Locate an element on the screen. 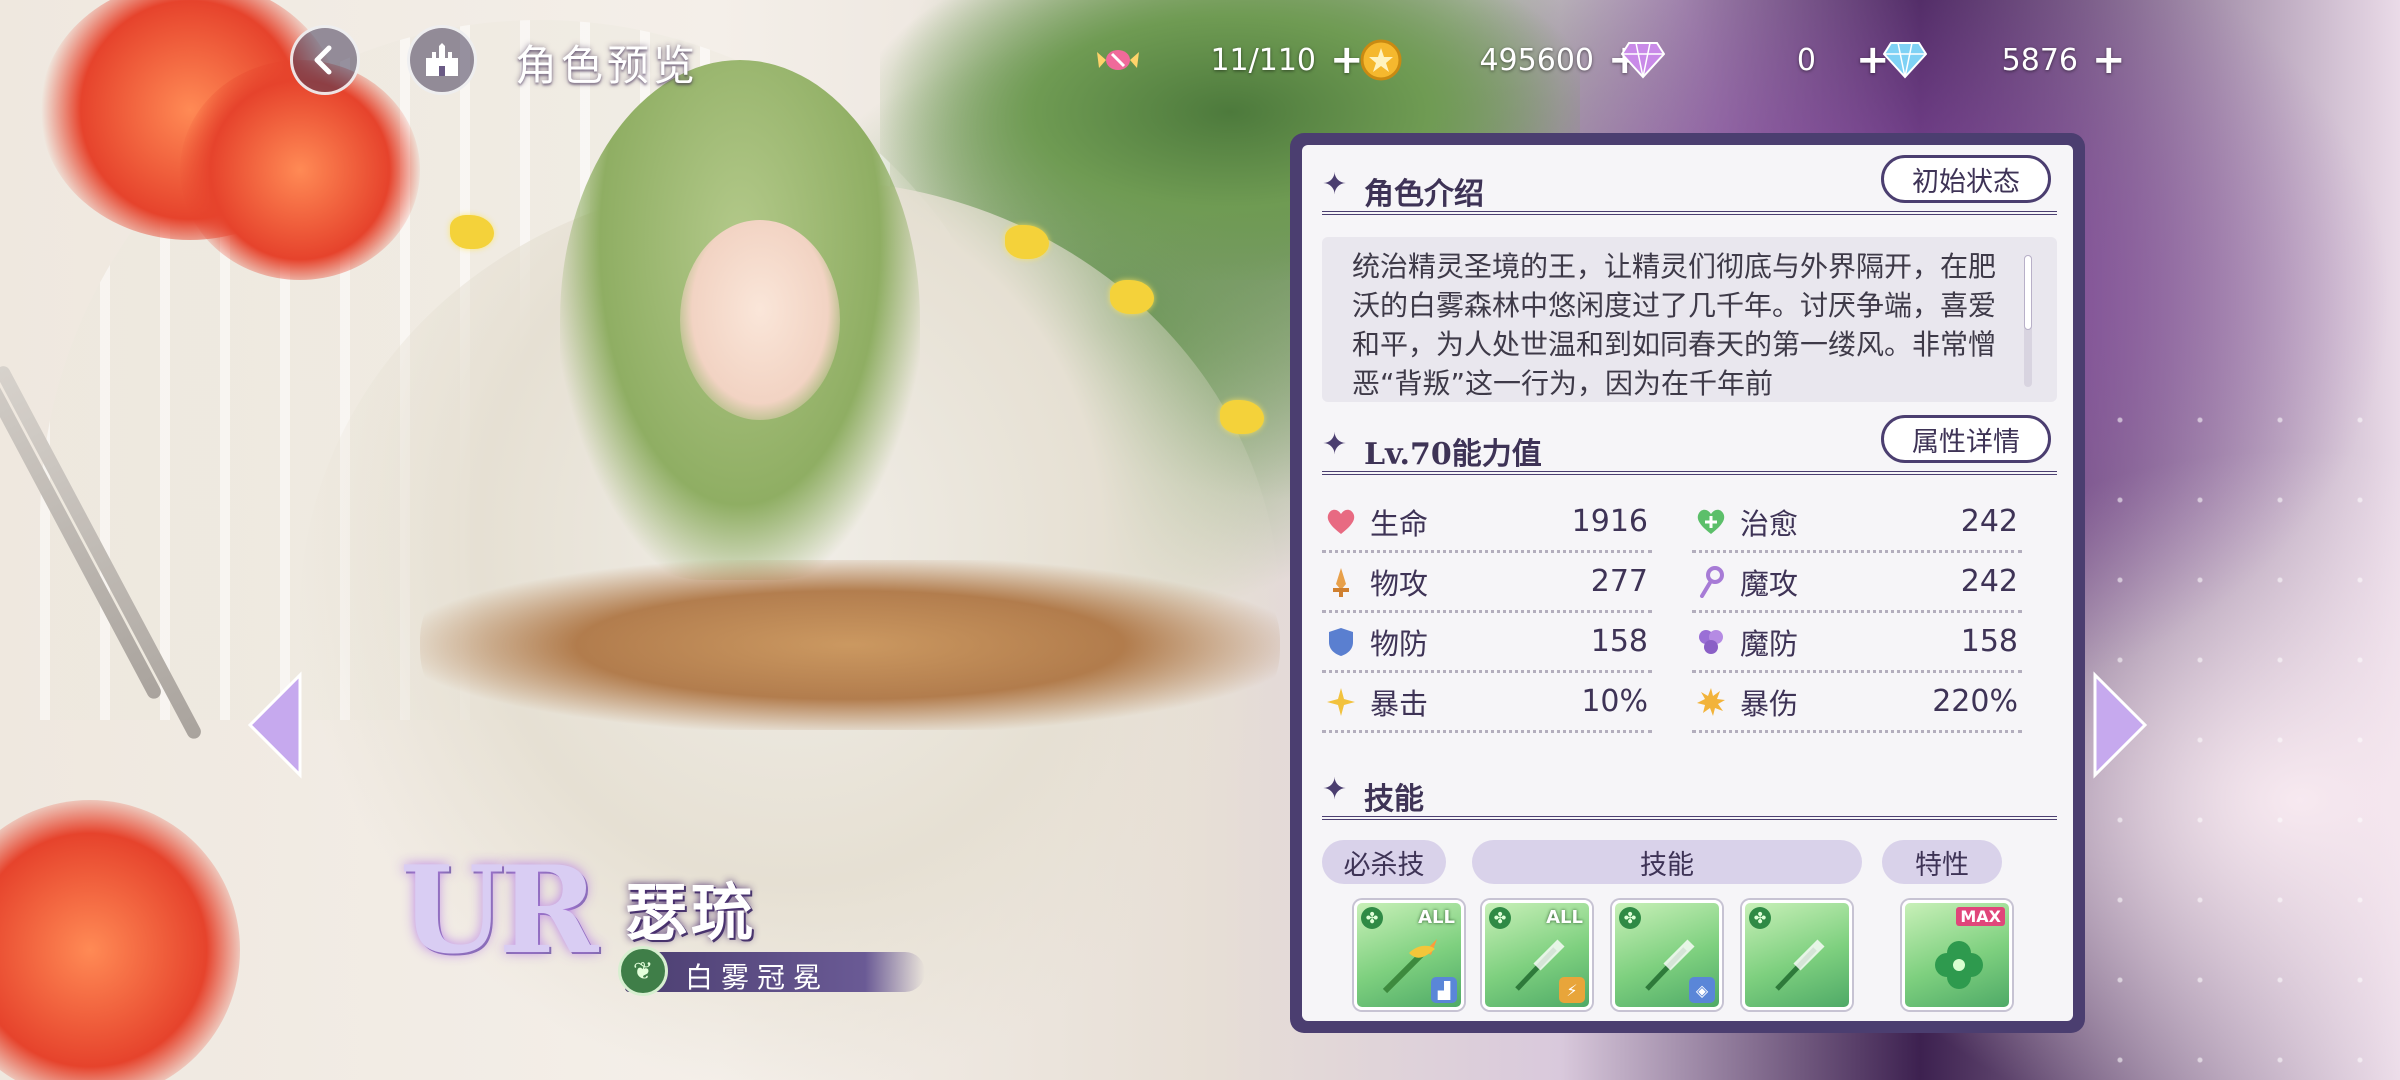 This screenshot has width=2400, height=1080. stat-name: 魔防 is located at coordinates (1769, 643).